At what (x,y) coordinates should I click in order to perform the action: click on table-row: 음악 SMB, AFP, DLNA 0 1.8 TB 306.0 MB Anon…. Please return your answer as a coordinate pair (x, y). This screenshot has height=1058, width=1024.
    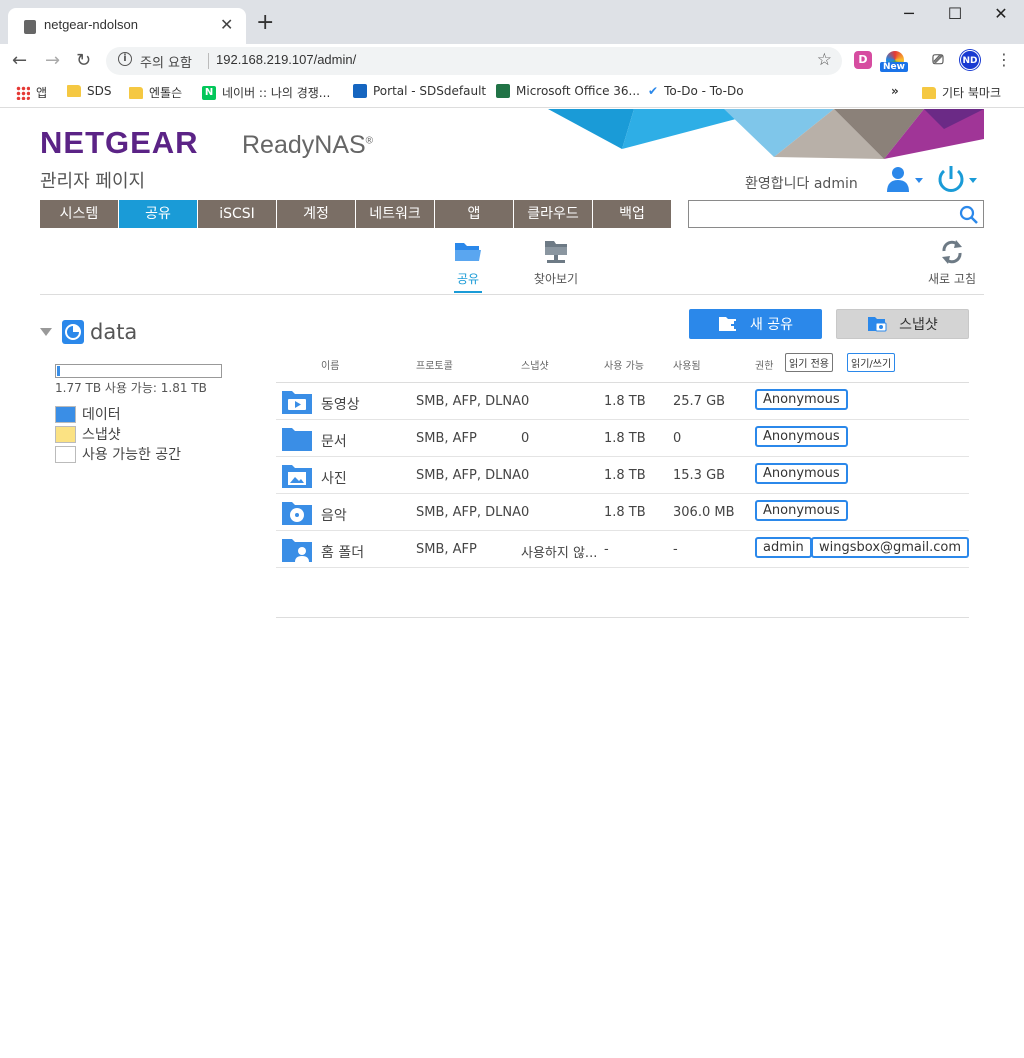
    Looking at the image, I should click on (622, 512).